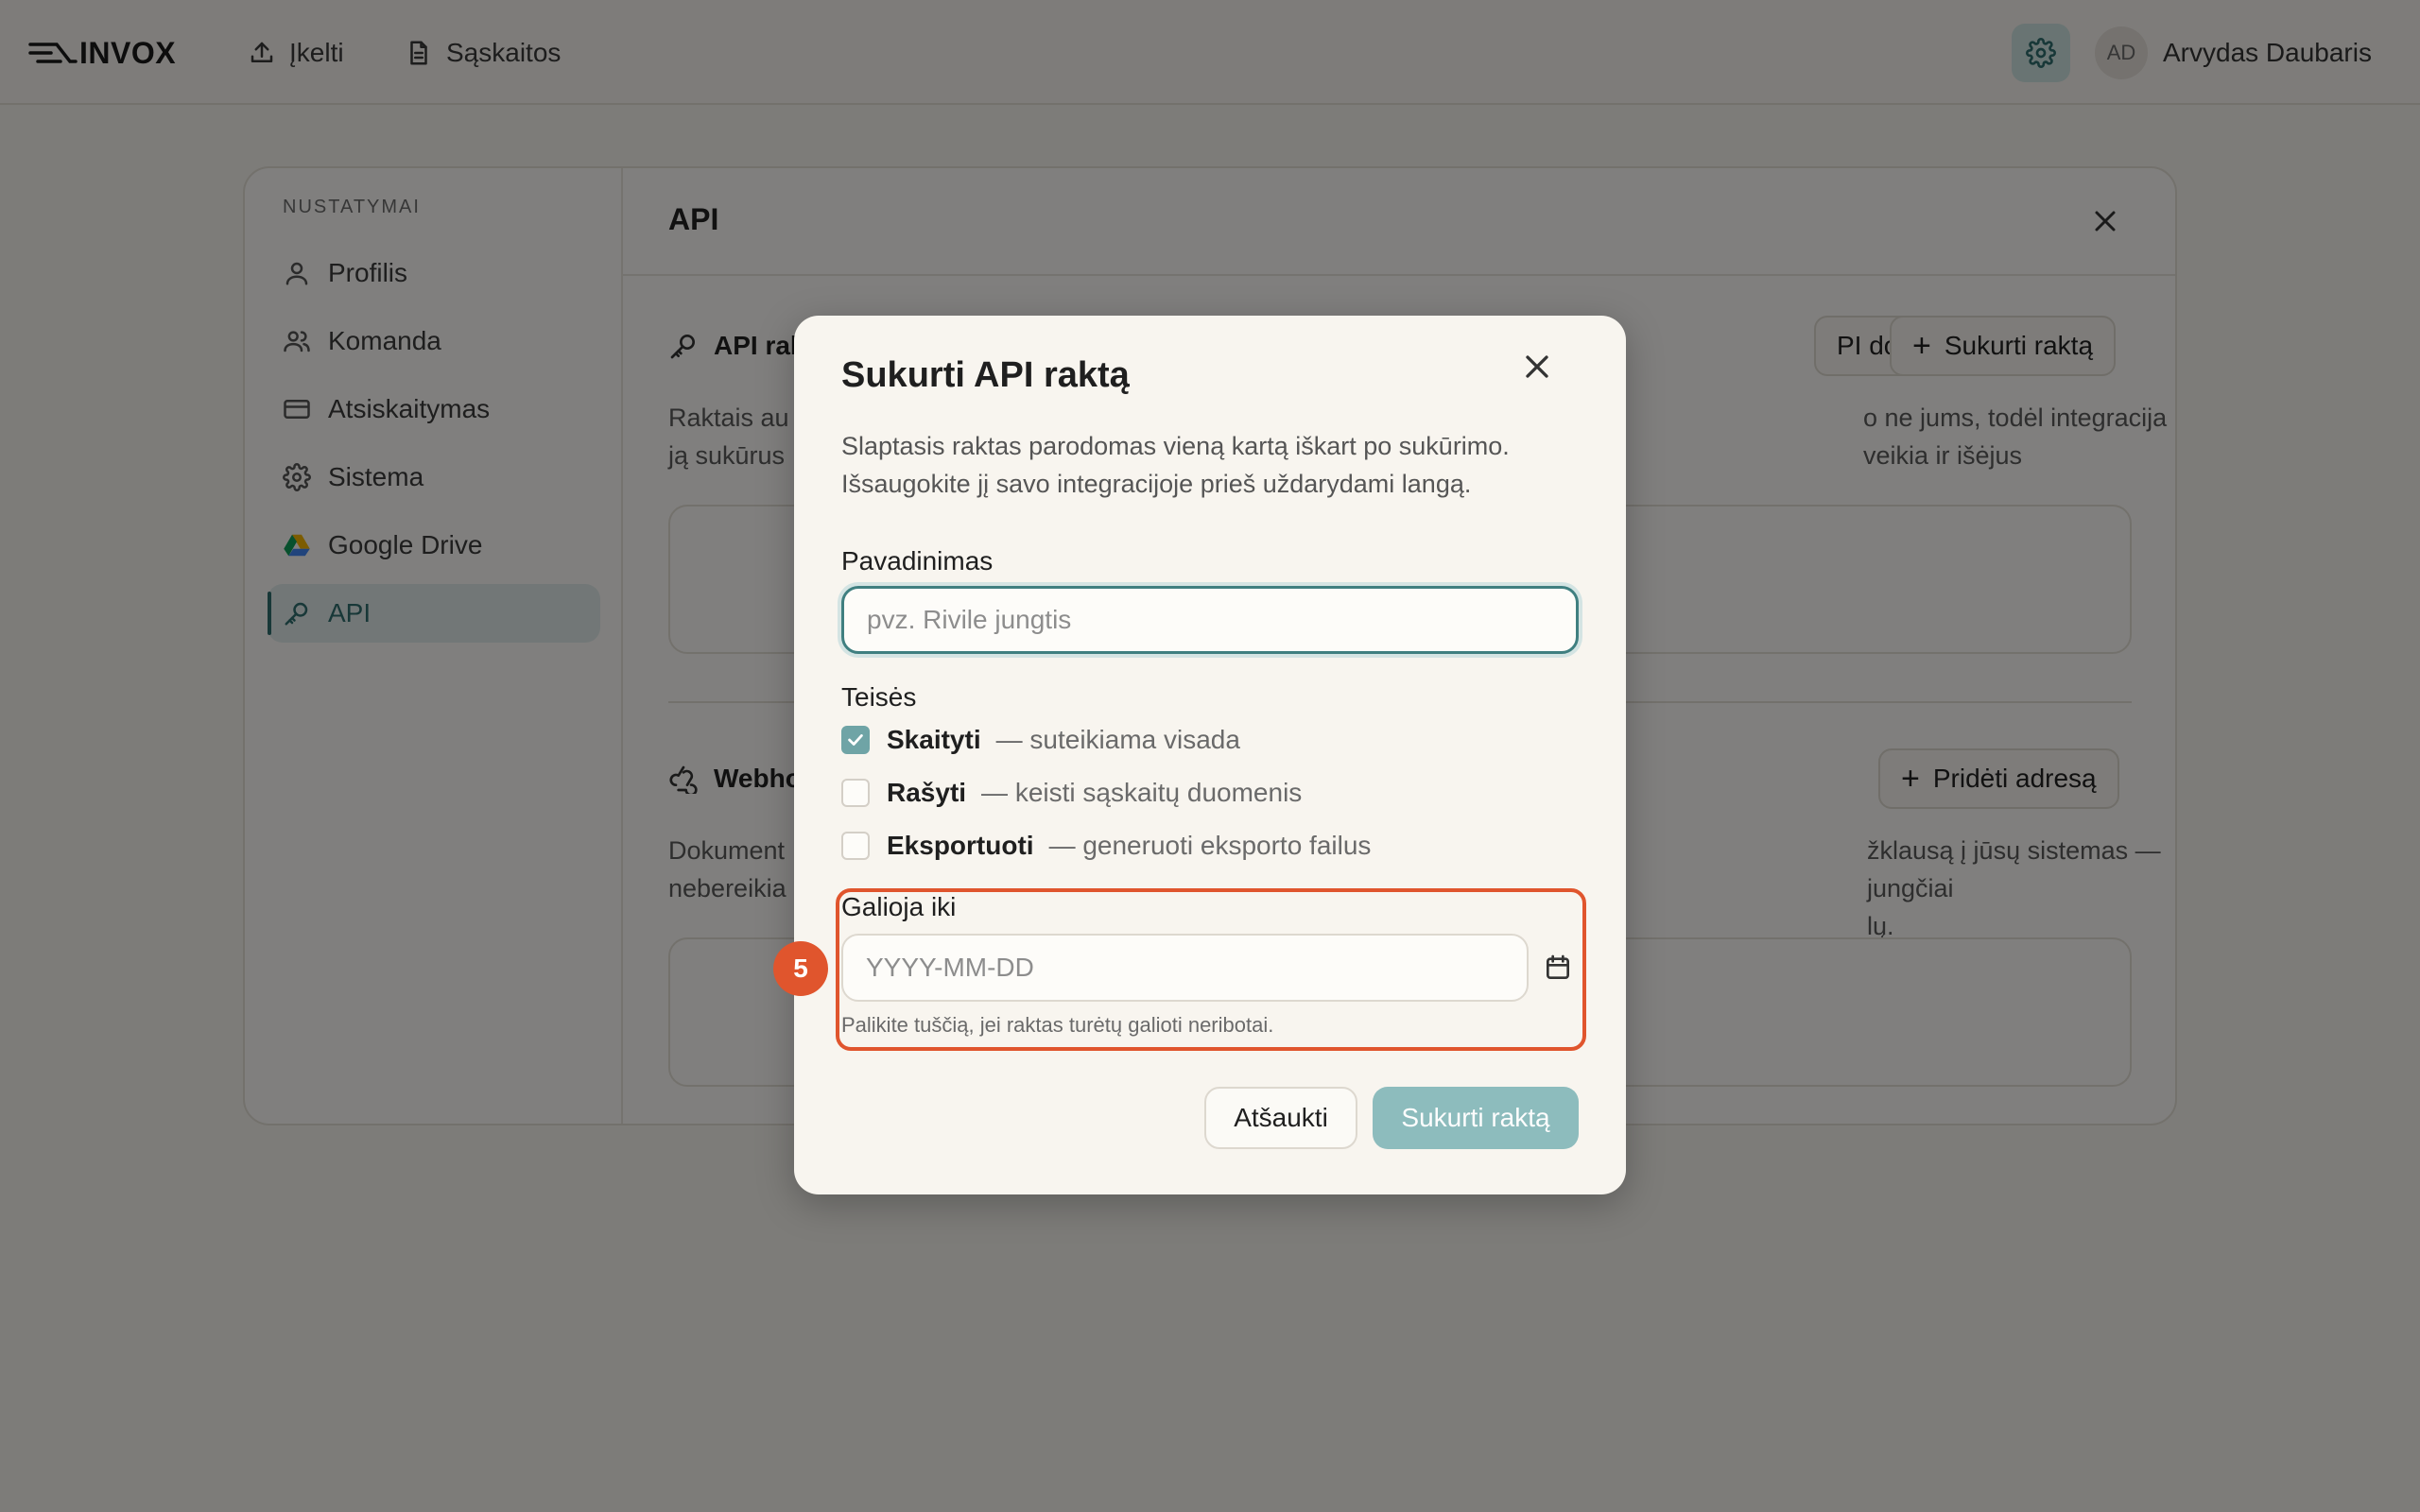  I want to click on step-badge: 5, so click(800, 968).